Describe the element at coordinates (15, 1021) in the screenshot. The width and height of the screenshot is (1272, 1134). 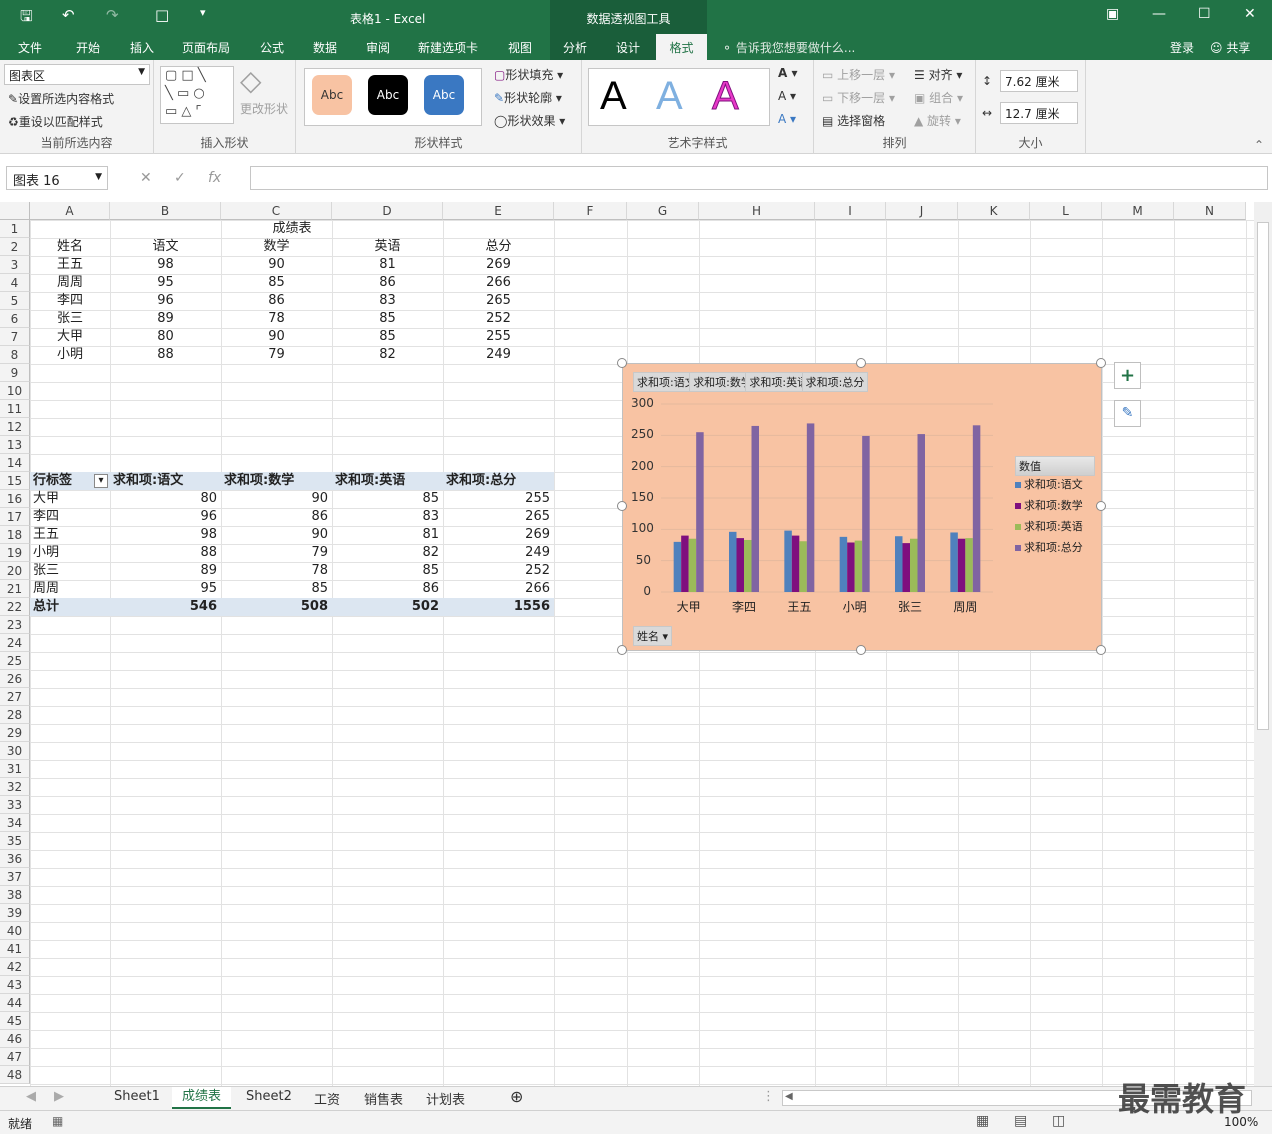
I see `row-header: 45` at that location.